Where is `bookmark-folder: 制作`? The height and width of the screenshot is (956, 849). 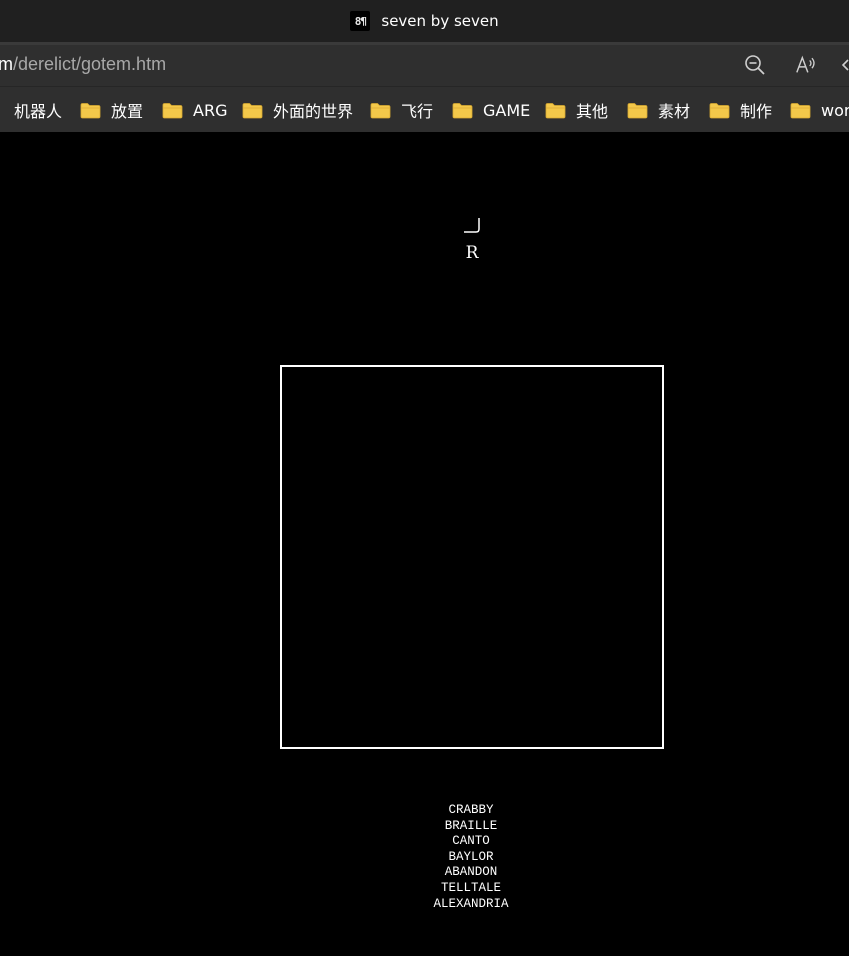
bookmark-folder: 制作 is located at coordinates (740, 110).